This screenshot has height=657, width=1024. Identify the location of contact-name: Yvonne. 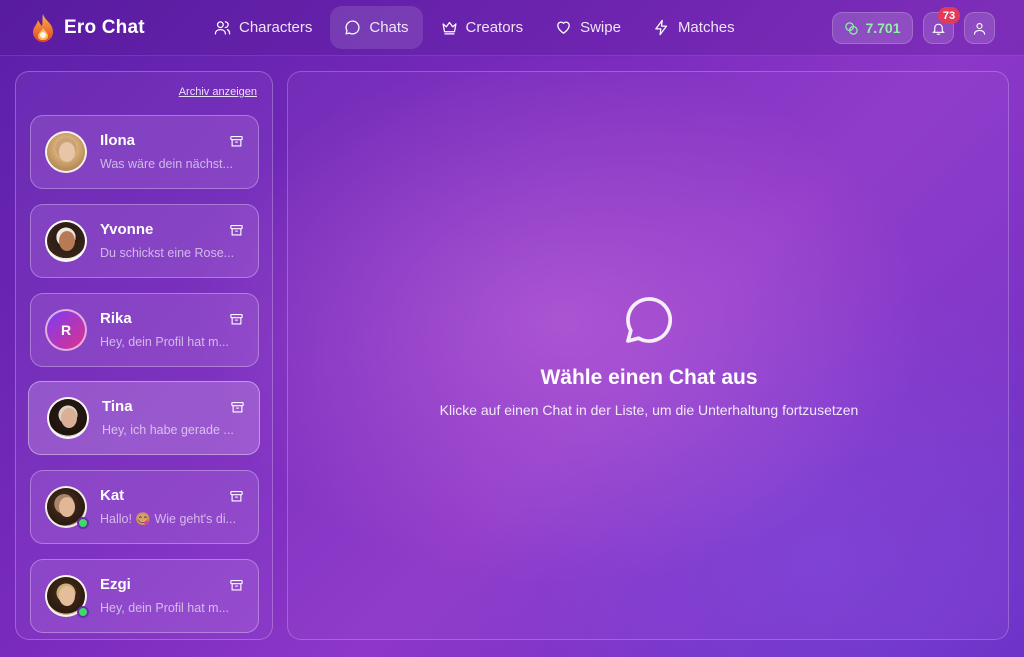
(127, 229).